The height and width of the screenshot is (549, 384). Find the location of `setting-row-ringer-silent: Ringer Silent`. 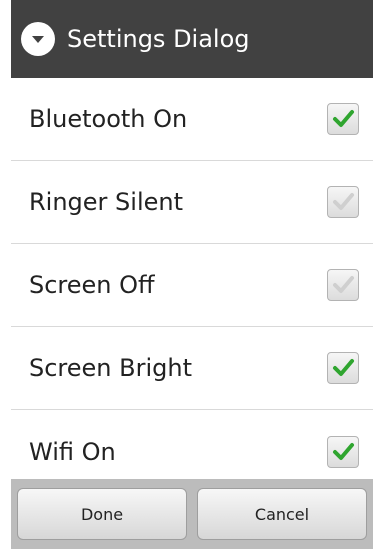

setting-row-ringer-silent: Ringer Silent is located at coordinates (192, 202).